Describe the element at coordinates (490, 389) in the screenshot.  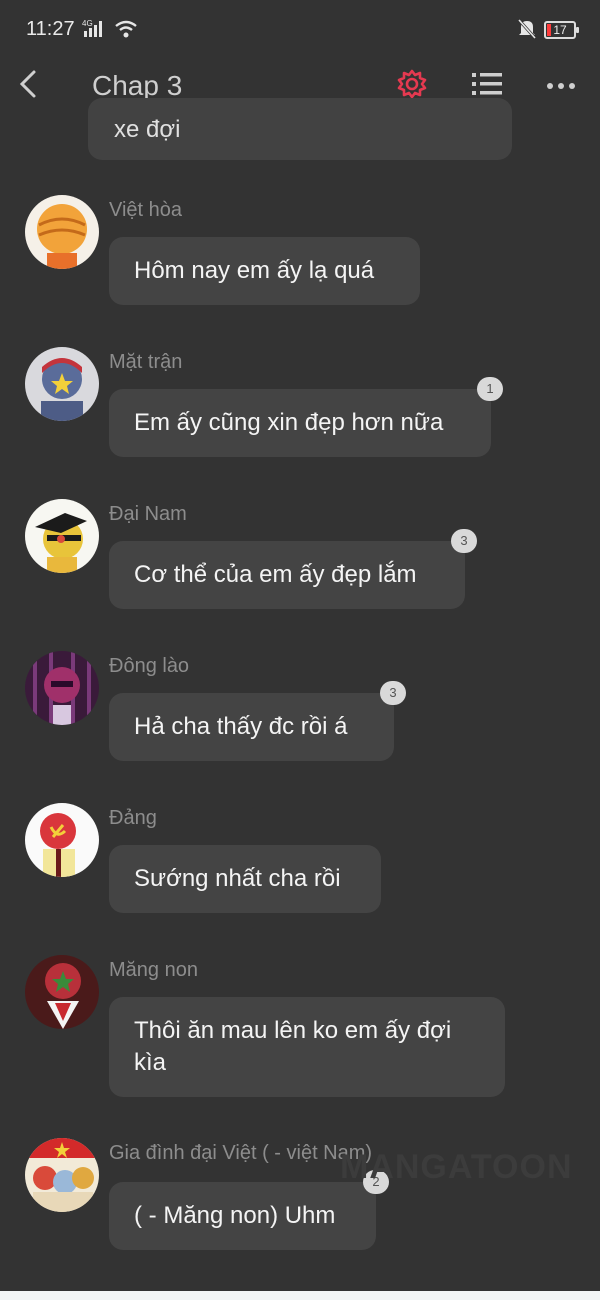
I see `comment-count-badge: 1` at that location.